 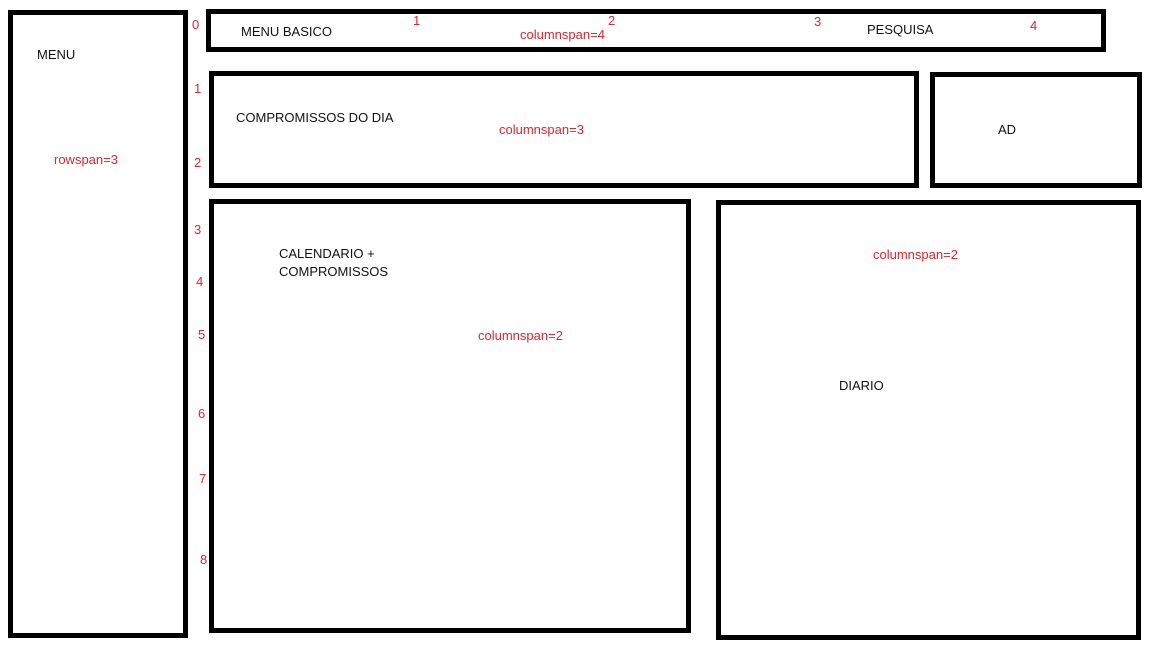 What do you see at coordinates (1007, 129) in the screenshot?
I see `ad-label: AD` at bounding box center [1007, 129].